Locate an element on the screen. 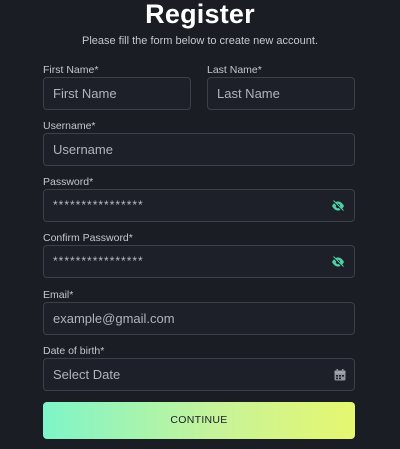 Image resolution: width=400 pixels, height=449 pixels. confirm-password-input: **************** is located at coordinates (199, 261).